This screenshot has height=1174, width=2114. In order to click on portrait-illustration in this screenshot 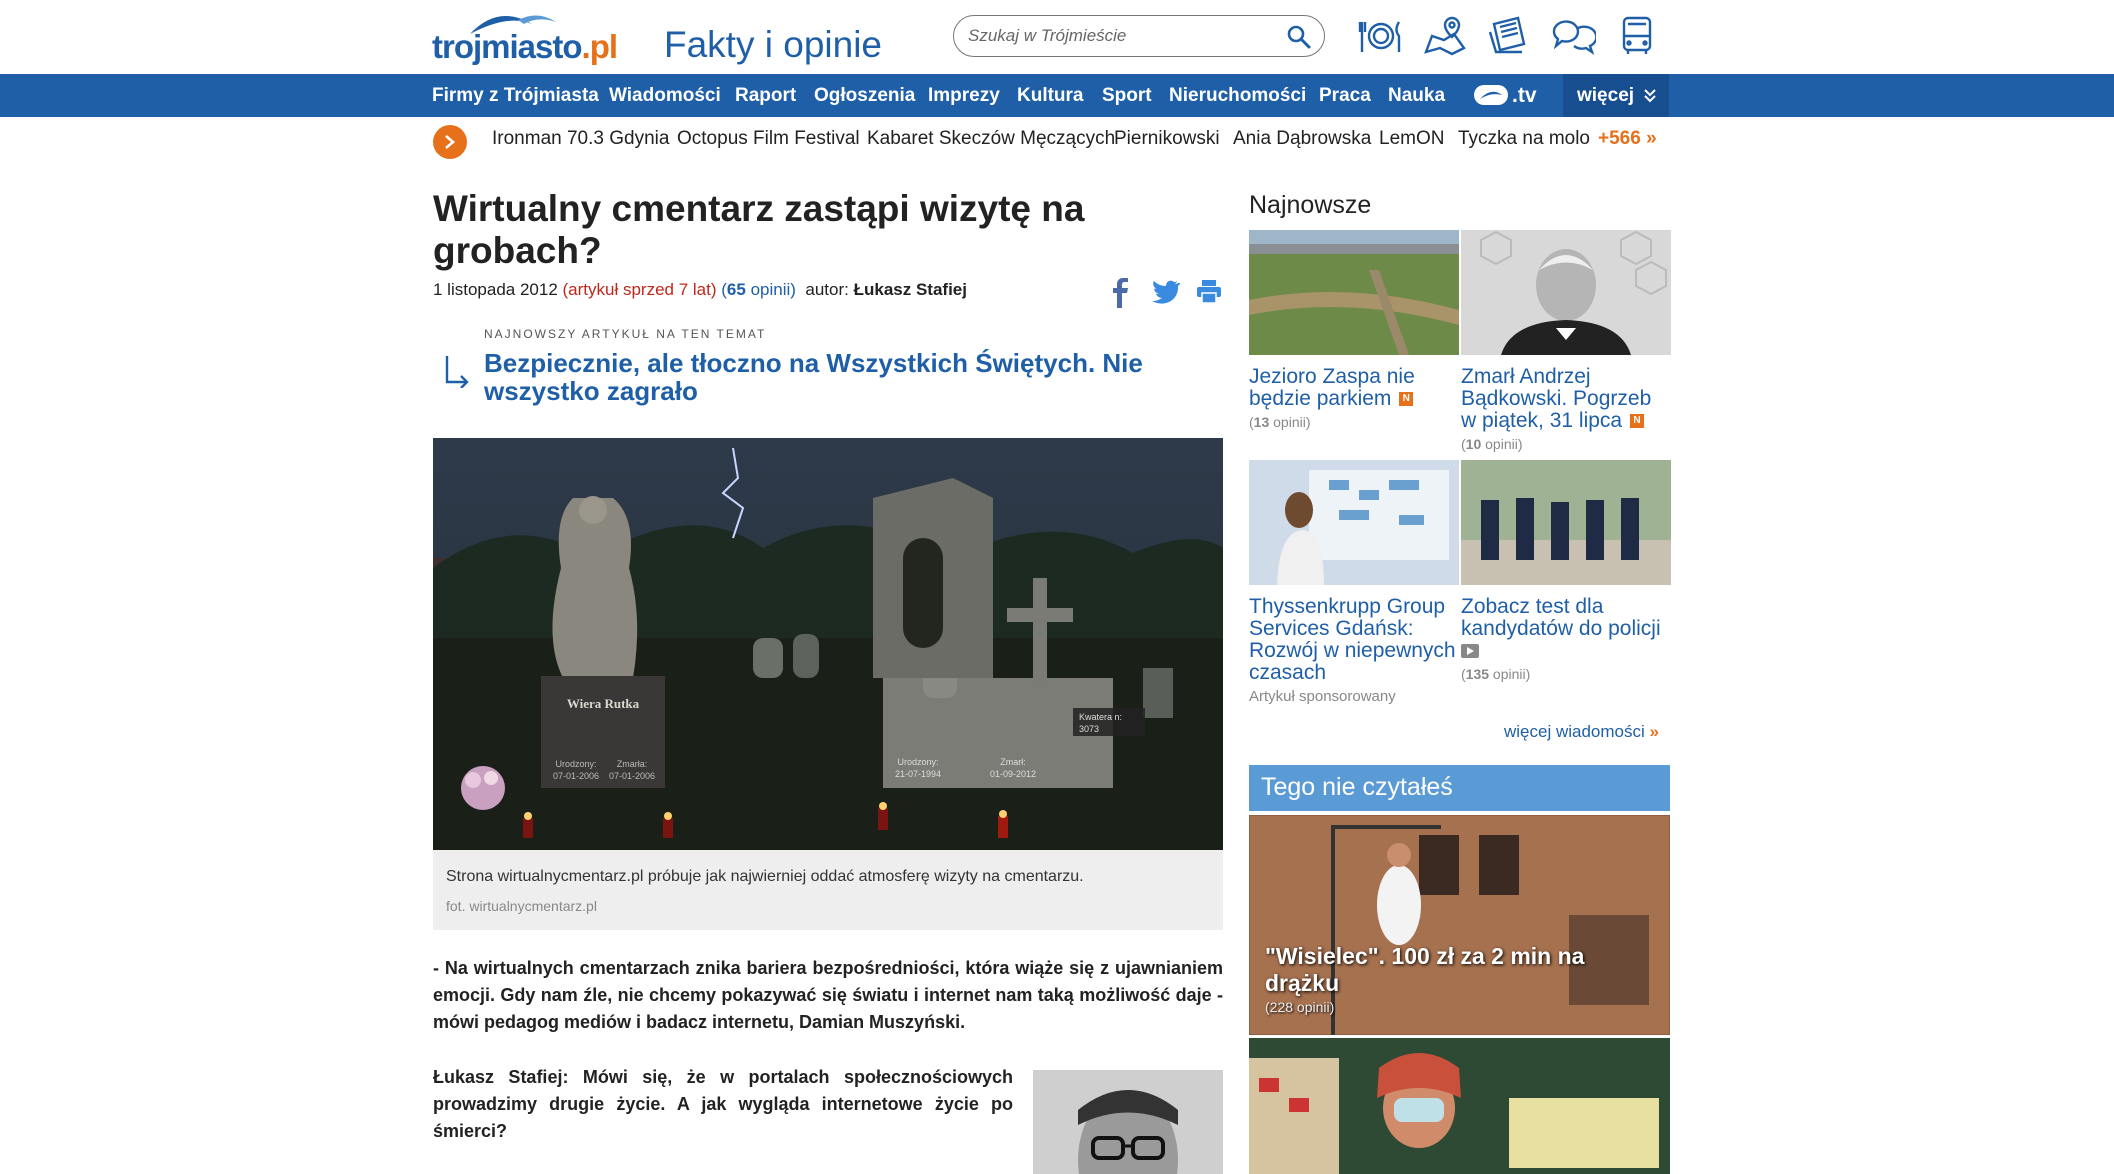, I will do `click(1128, 1122)`.